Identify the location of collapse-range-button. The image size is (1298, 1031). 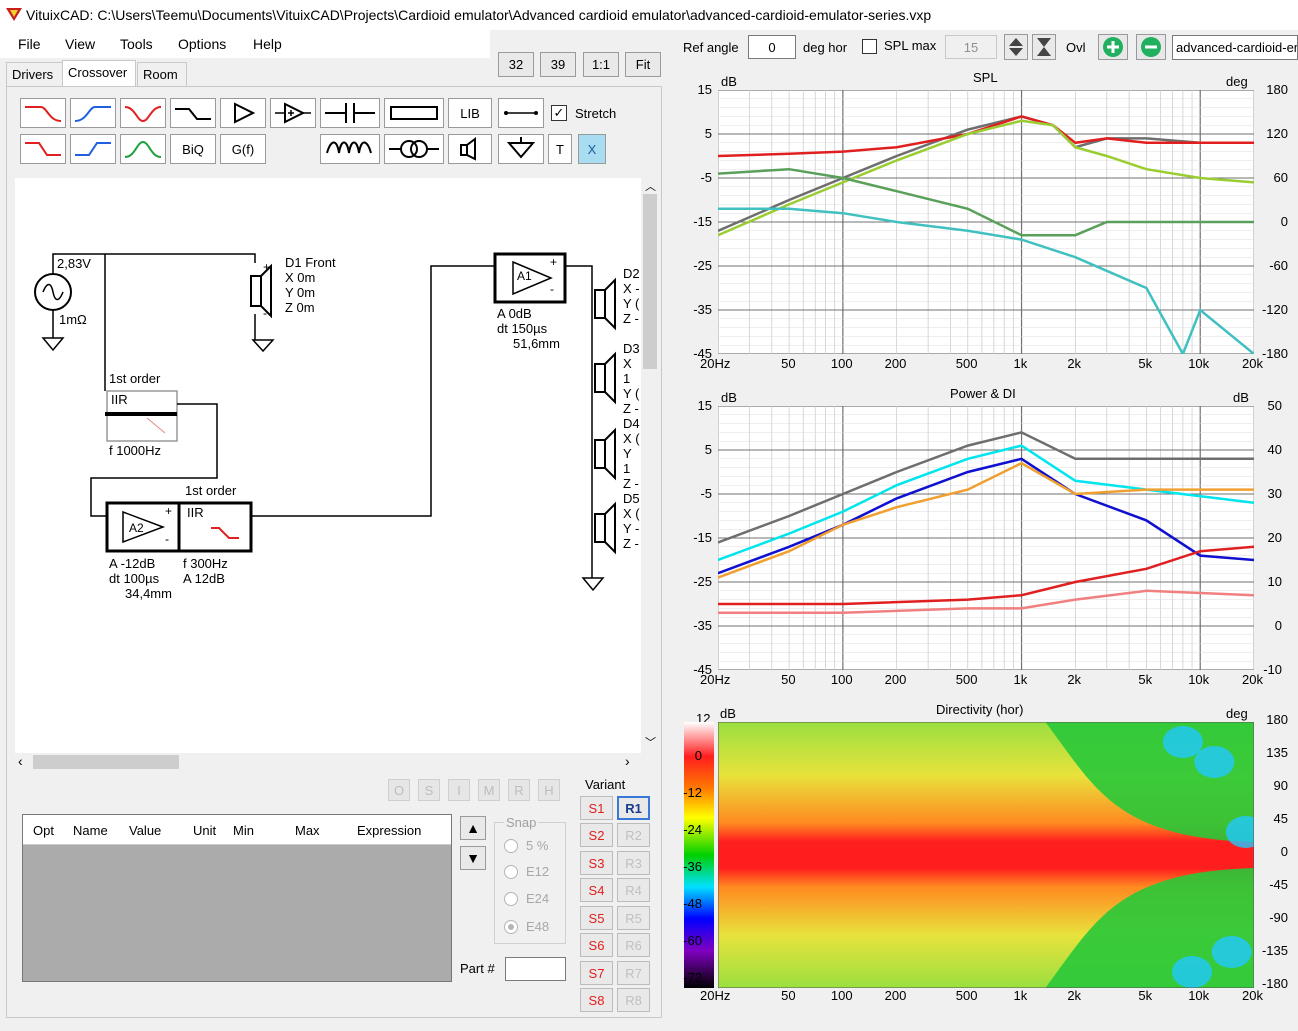
(1044, 47).